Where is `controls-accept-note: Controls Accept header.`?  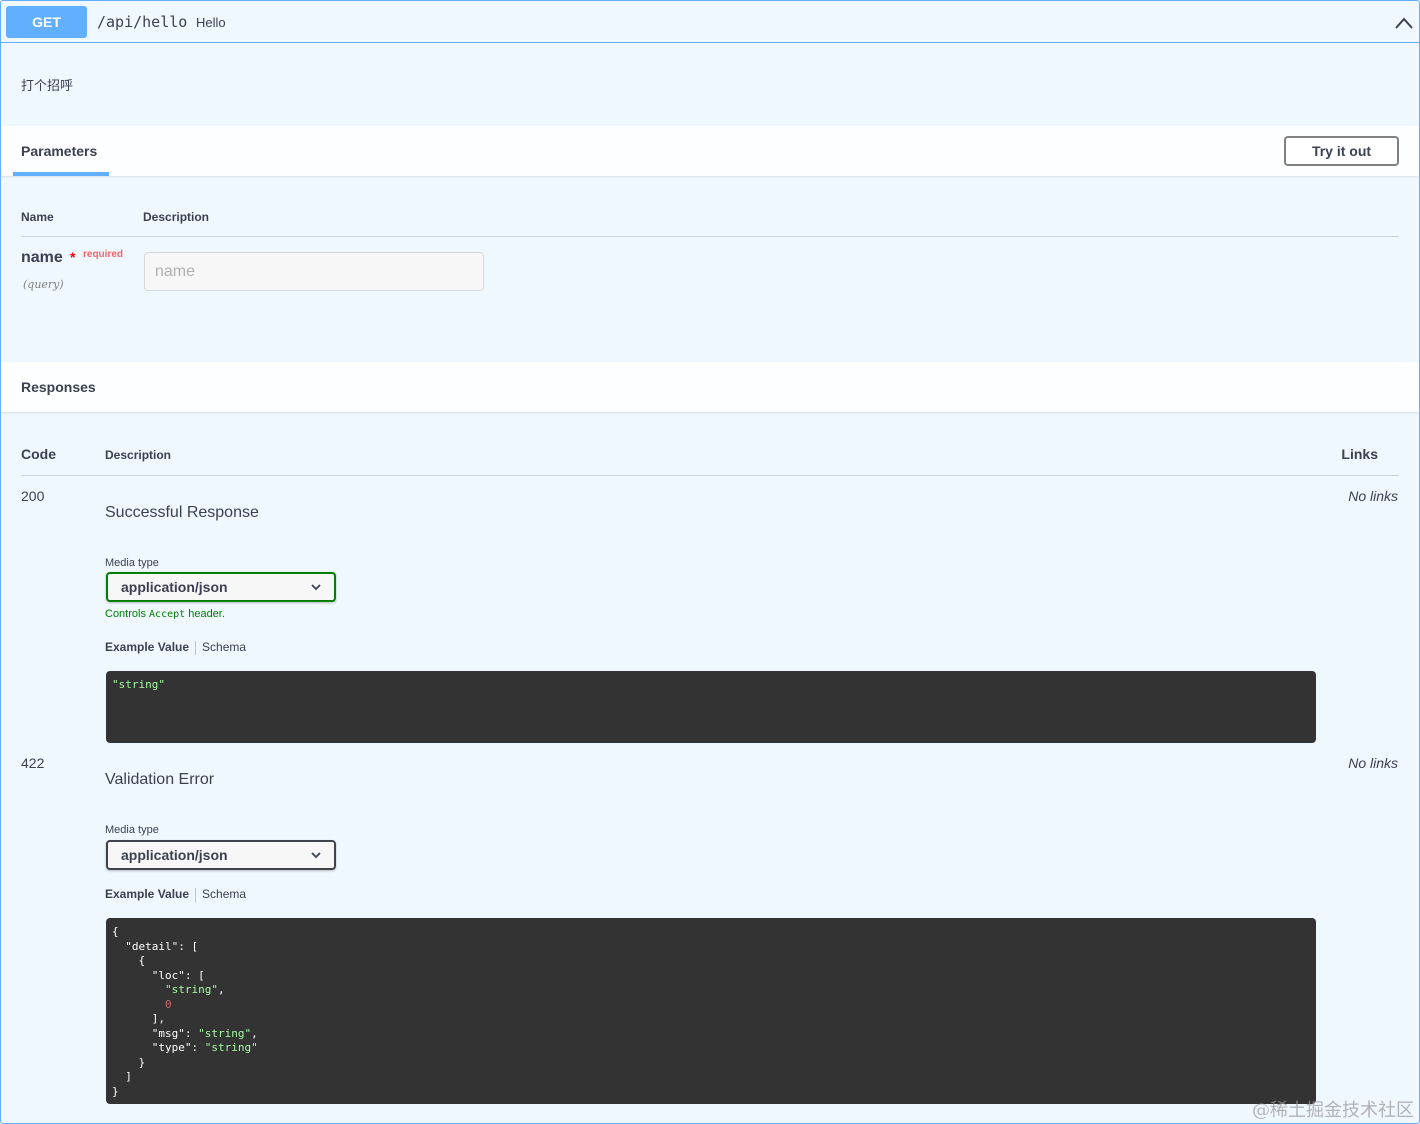
controls-accept-note: Controls Accept header. is located at coordinates (165, 614).